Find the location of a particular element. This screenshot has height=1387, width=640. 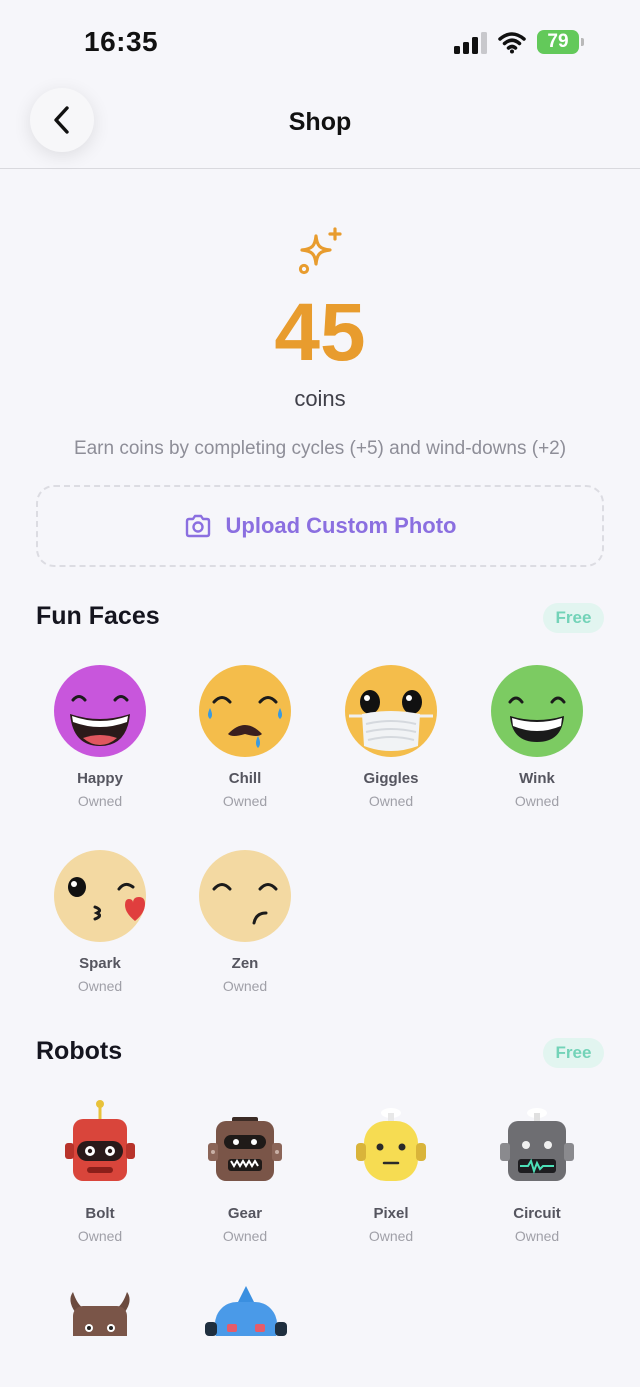

page-title: Shop is located at coordinates (320, 122).